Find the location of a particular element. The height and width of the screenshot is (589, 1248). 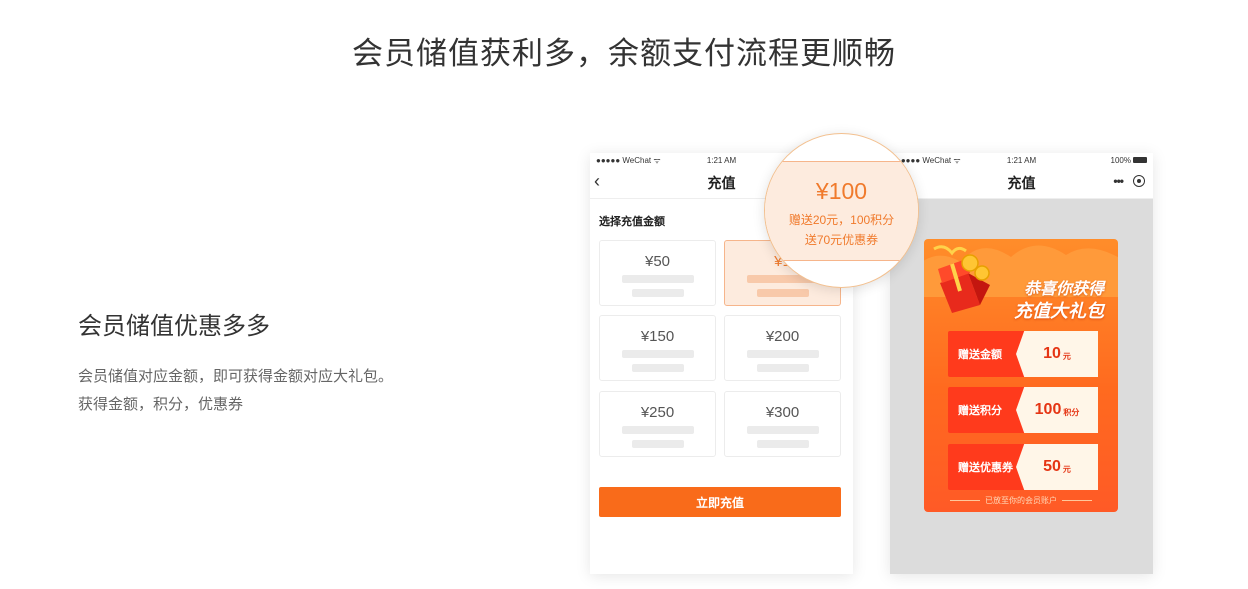

mini-program-capsule: ••• is located at coordinates (1129, 181).